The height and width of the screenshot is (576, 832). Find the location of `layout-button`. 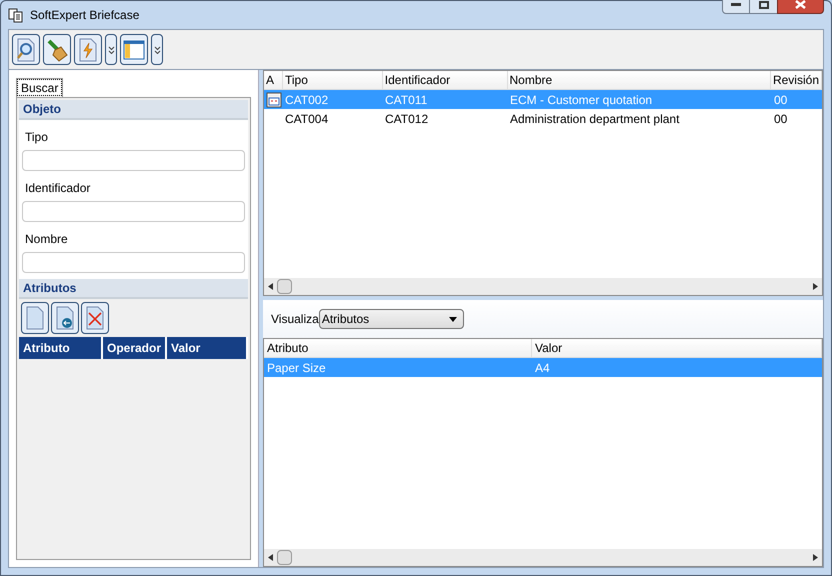

layout-button is located at coordinates (134, 49).